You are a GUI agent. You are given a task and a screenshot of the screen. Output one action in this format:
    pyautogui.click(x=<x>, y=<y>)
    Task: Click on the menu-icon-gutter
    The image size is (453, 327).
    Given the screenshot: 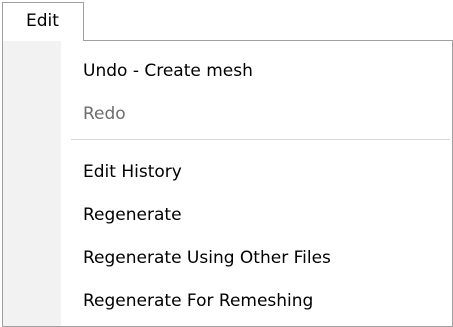 What is the action you would take?
    pyautogui.click(x=32, y=183)
    